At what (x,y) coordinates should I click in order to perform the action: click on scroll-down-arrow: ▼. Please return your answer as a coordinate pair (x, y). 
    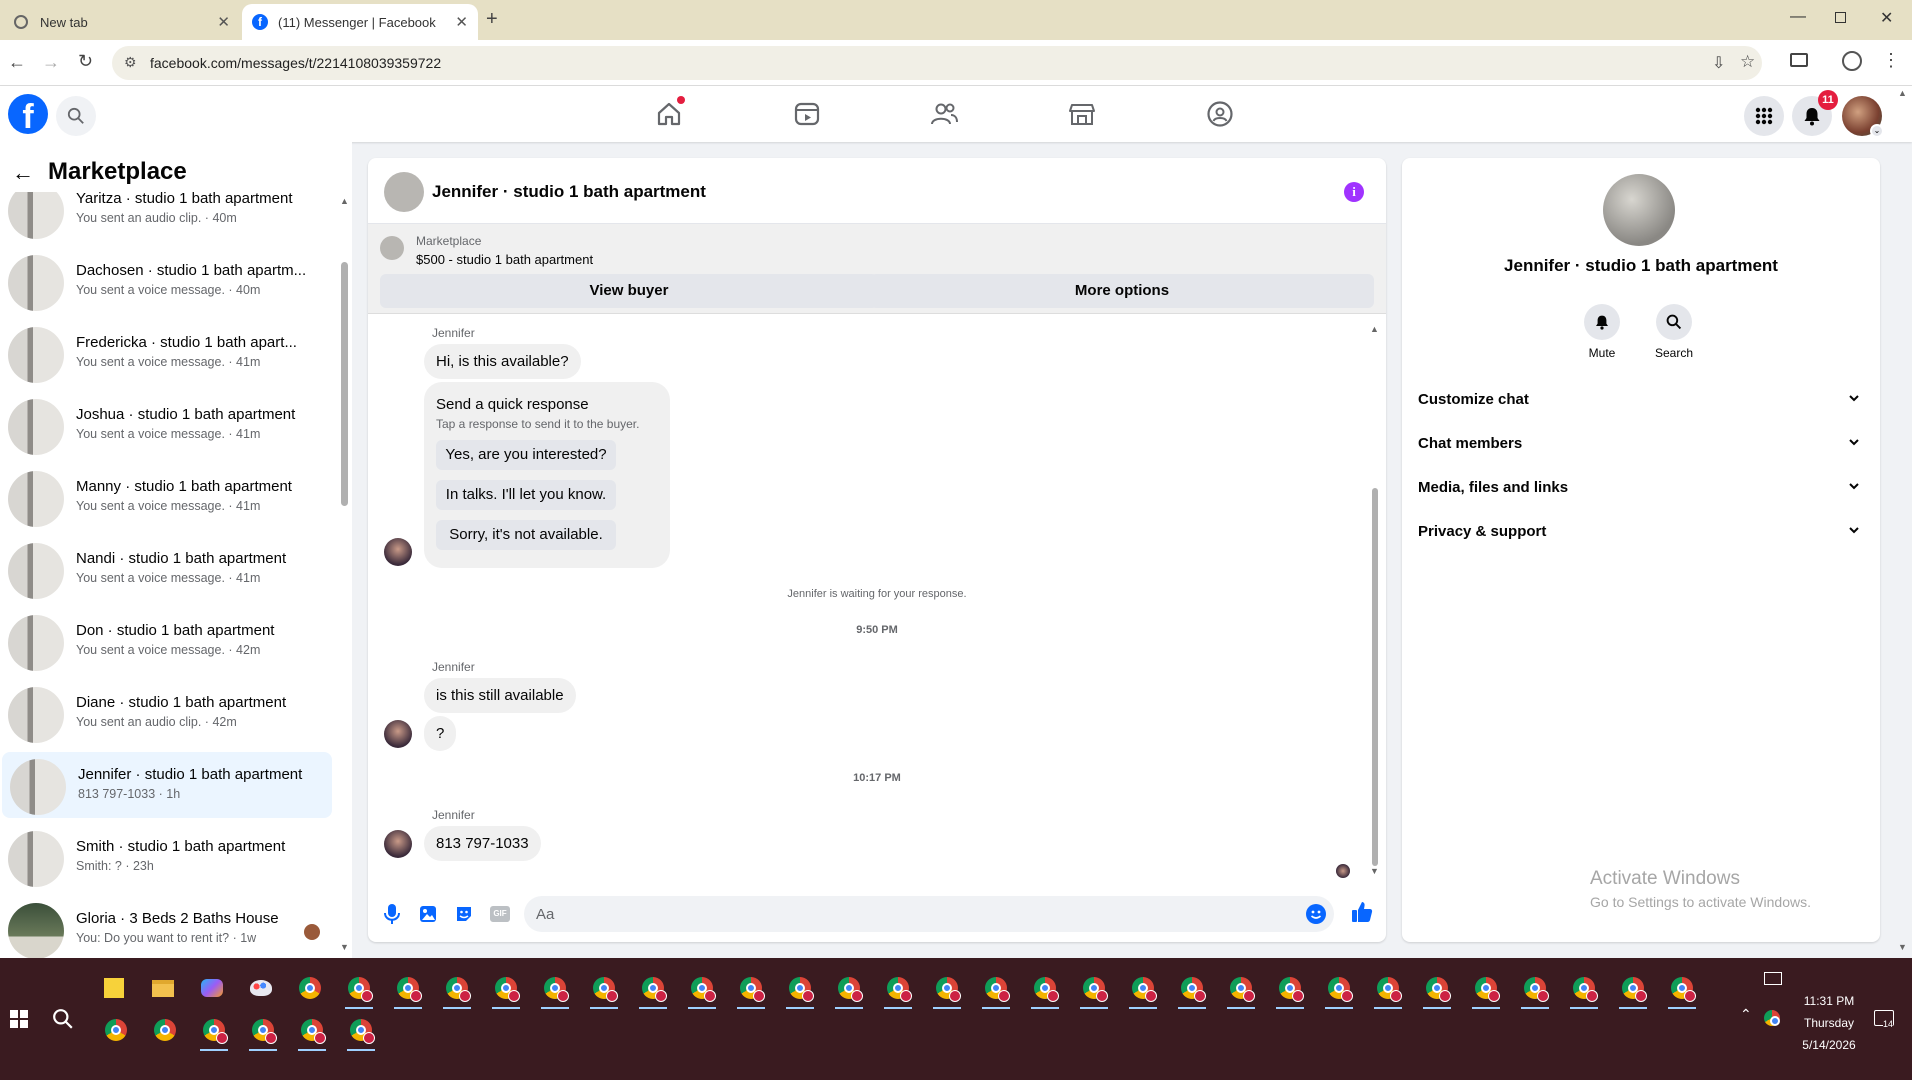
    Looking at the image, I should click on (344, 947).